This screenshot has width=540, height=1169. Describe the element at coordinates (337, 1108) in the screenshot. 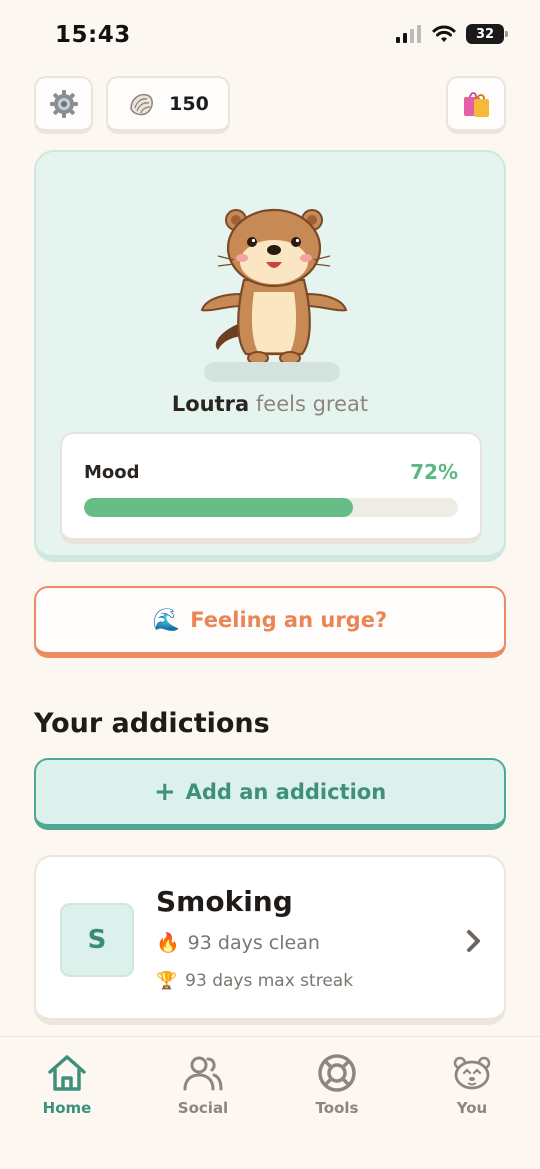

I see `nav-tools-label: Tools` at that location.